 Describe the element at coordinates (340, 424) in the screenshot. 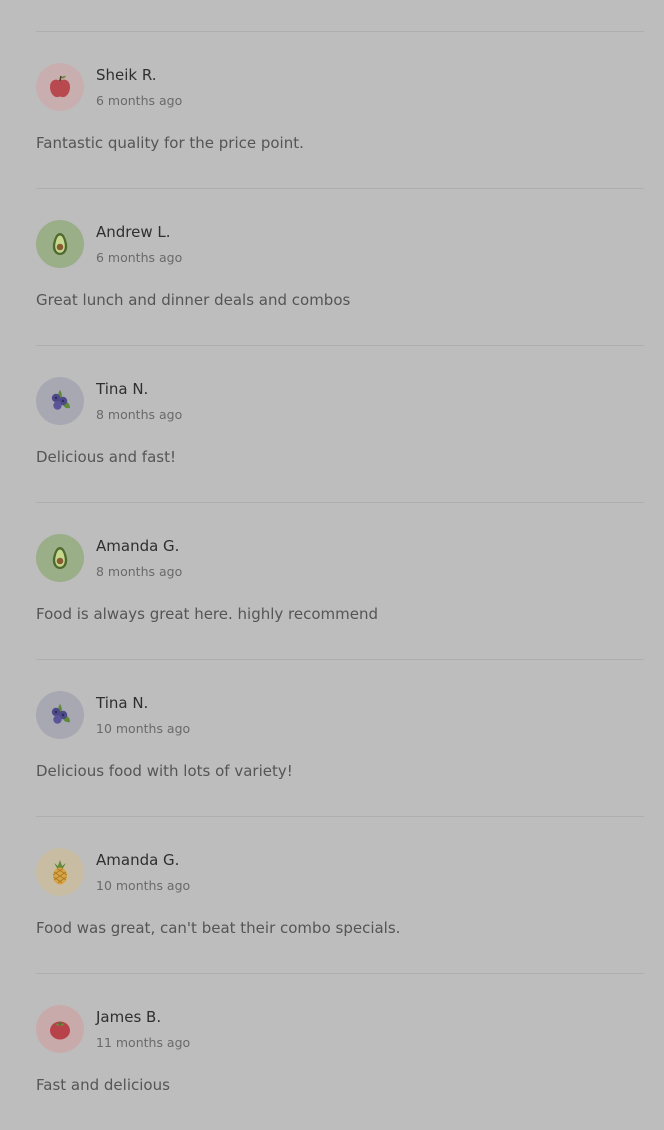

I see `review-item: Tina N. 8 months ago Delicious and fast!` at that location.